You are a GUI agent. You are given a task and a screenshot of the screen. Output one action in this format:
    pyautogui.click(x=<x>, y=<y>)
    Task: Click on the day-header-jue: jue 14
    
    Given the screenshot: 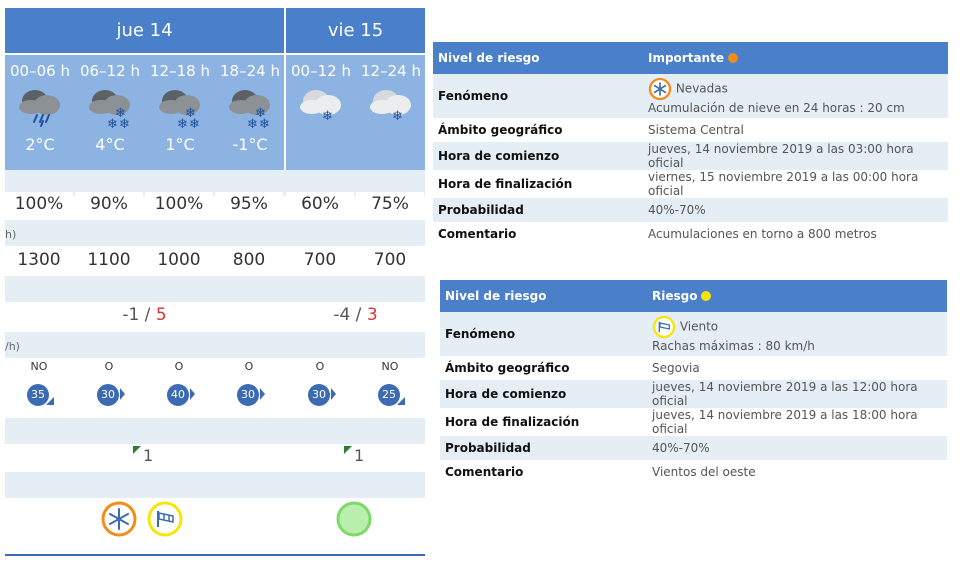 What is the action you would take?
    pyautogui.click(x=144, y=30)
    